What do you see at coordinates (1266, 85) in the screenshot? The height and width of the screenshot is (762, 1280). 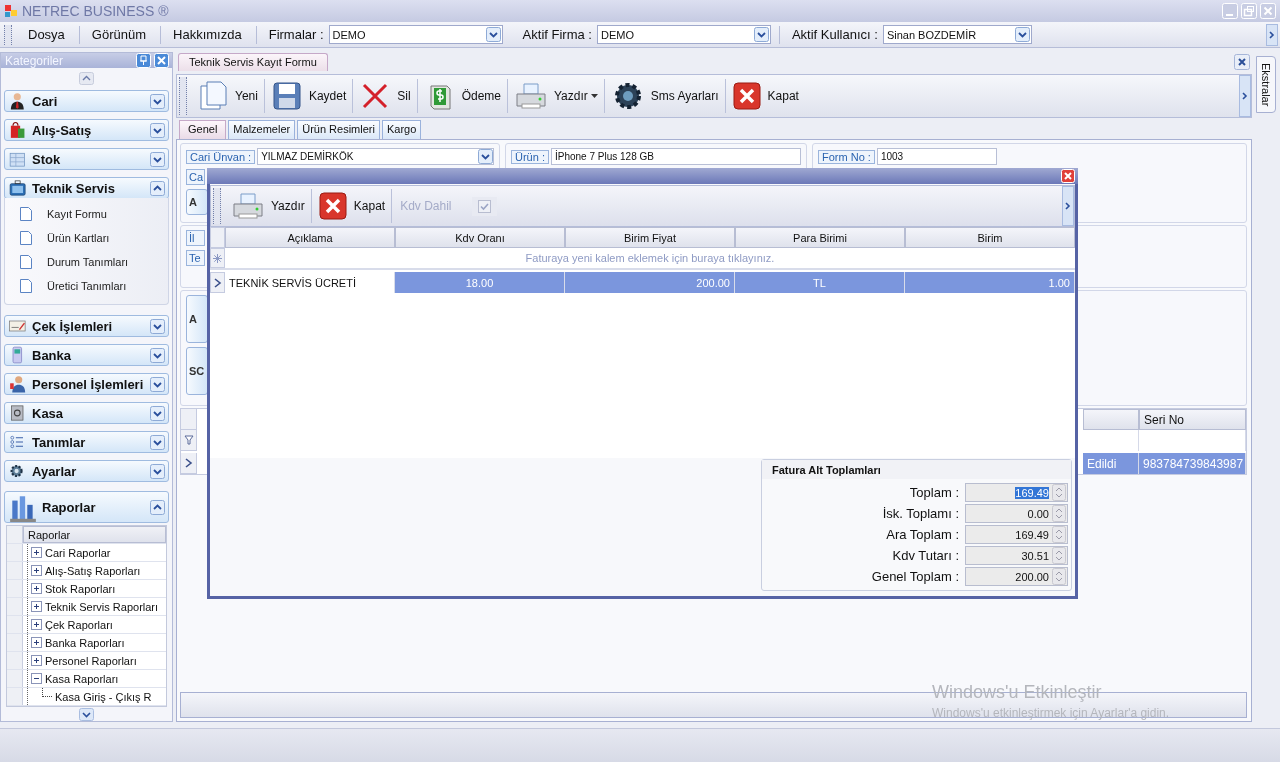 I see `side-tab: Ekstralar` at bounding box center [1266, 85].